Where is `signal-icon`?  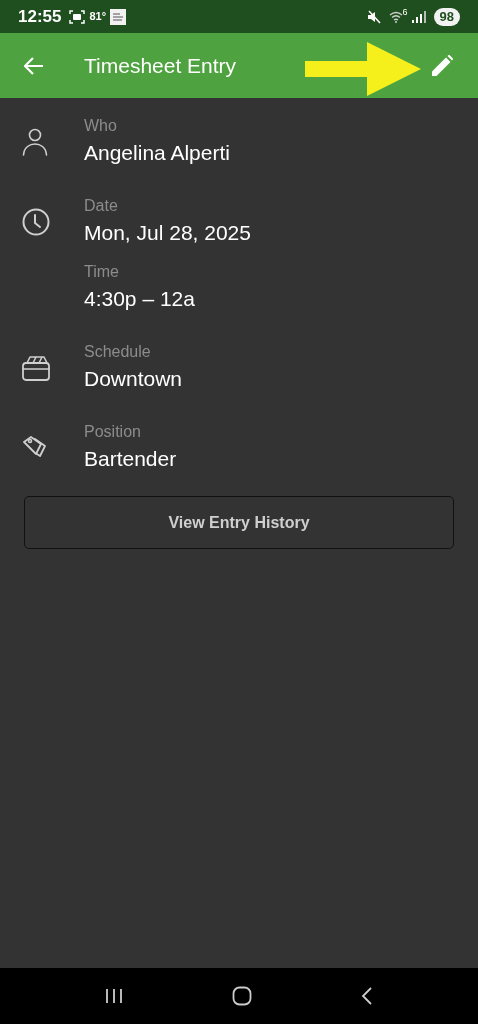
signal-icon is located at coordinates (418, 16).